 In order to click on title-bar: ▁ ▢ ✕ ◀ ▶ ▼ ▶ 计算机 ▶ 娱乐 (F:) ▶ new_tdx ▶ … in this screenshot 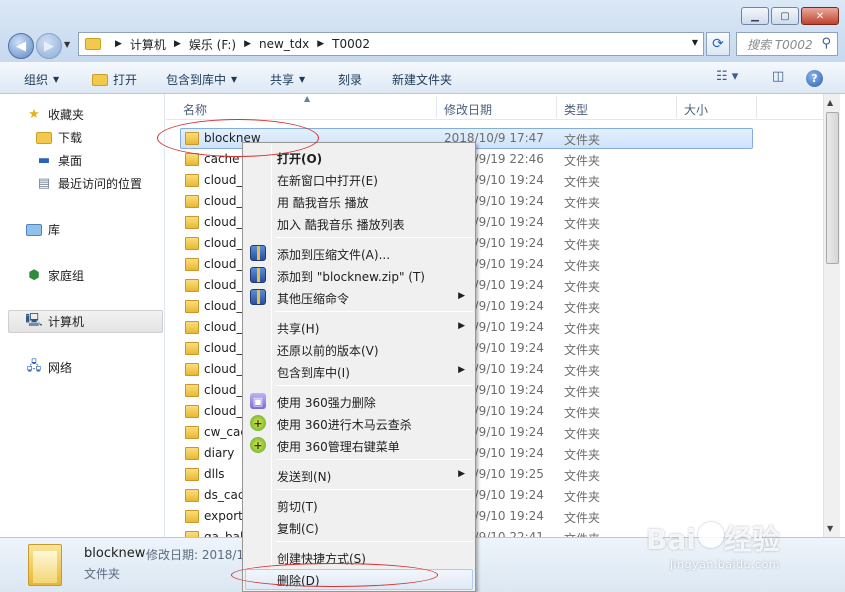, I will do `click(422, 31)`.